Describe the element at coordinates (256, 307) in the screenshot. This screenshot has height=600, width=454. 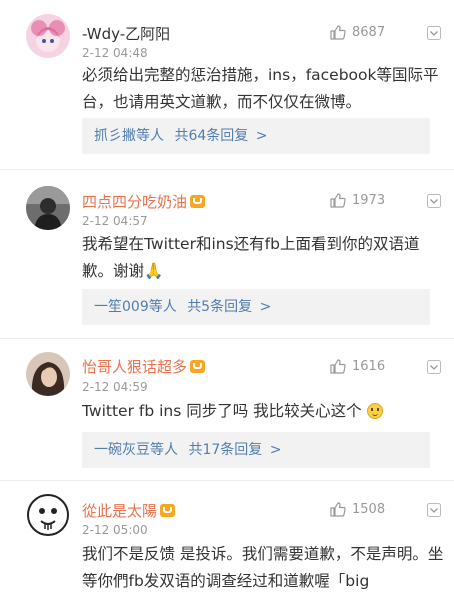
I see `replies-link: 一笙009等人 共5条回复 >` at that location.